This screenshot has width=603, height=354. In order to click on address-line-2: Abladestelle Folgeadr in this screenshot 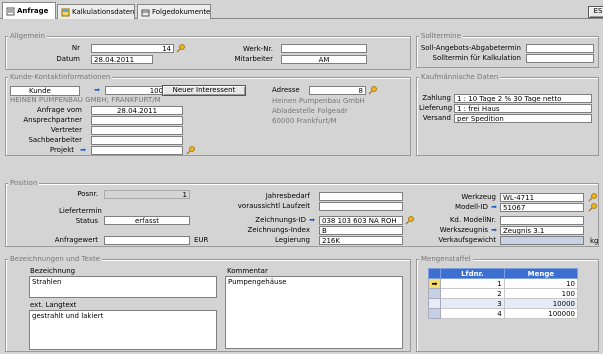, I will do `click(310, 111)`.